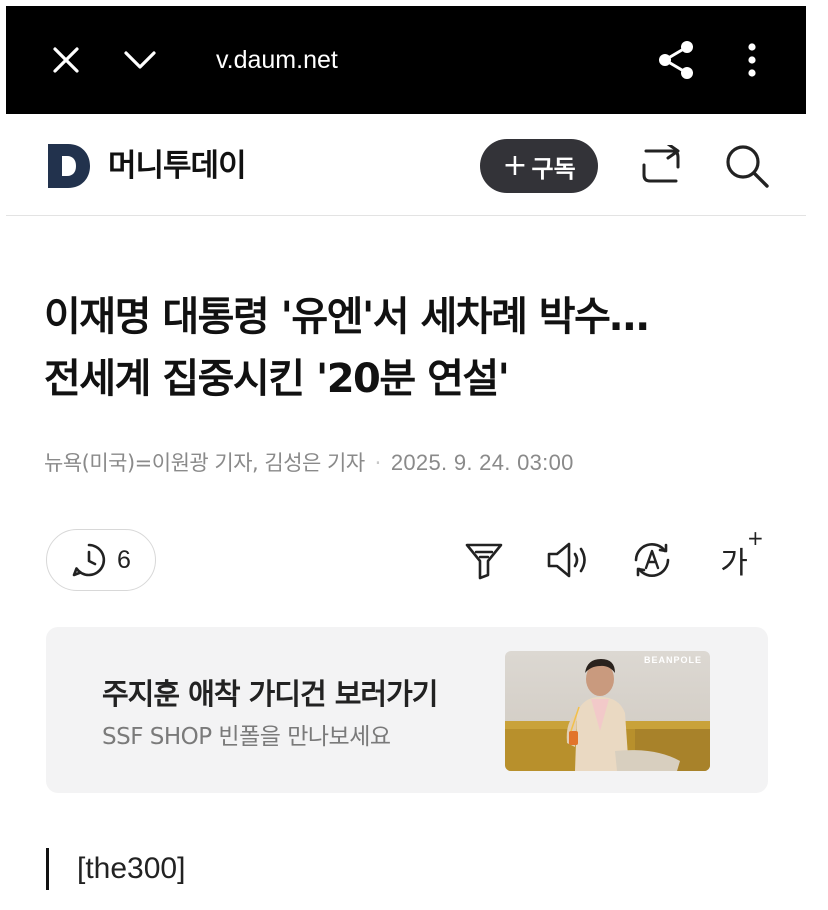  What do you see at coordinates (277, 379) in the screenshot?
I see `headline-line-2: 전세계 집중시킨 '20분 연설'` at bounding box center [277, 379].